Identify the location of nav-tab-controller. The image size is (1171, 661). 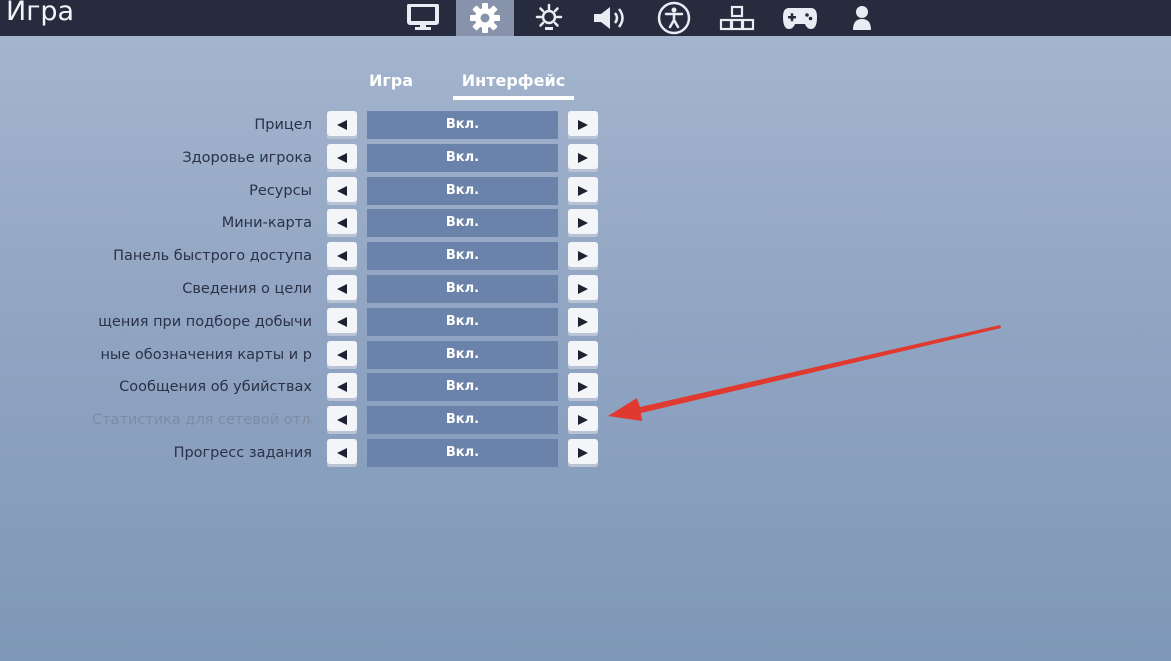
(800, 18).